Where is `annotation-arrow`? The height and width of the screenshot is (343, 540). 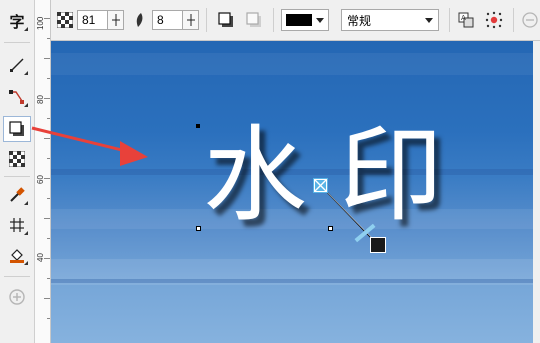 annotation-arrow is located at coordinates (89, 146).